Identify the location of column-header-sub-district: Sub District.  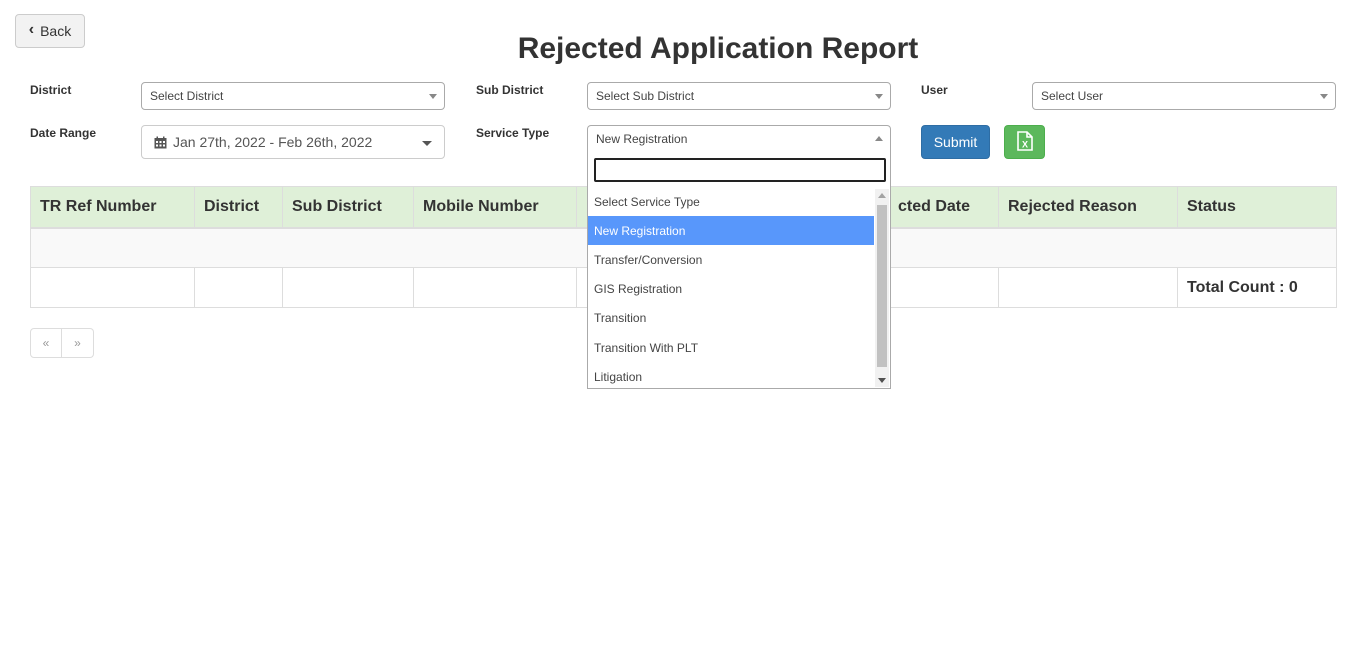
(348, 207).